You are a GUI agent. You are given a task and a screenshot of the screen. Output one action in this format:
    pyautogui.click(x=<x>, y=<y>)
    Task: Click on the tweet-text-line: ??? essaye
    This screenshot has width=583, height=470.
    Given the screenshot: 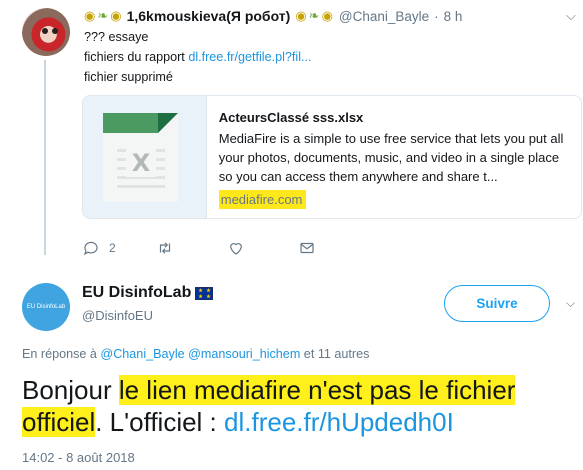 What is the action you would take?
    pyautogui.click(x=116, y=37)
    